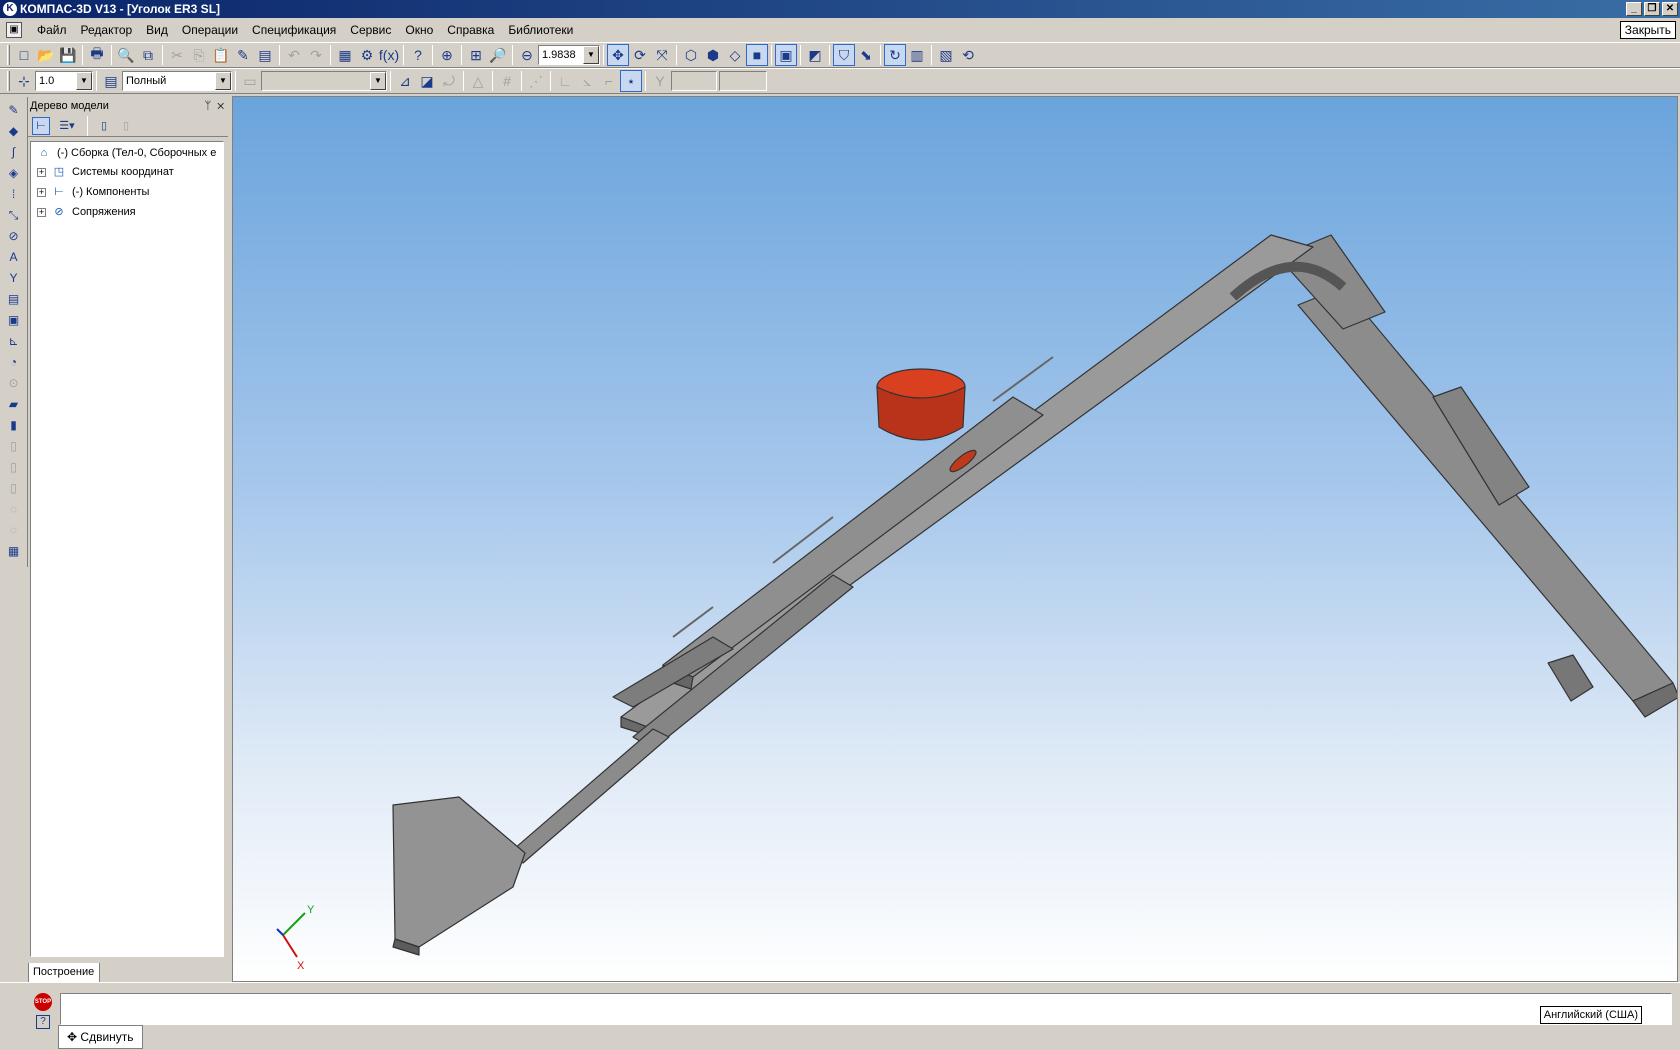 This screenshot has height=1050, width=1680. Describe the element at coordinates (587, 81) in the screenshot. I see `angle-icon: ⦣` at that location.